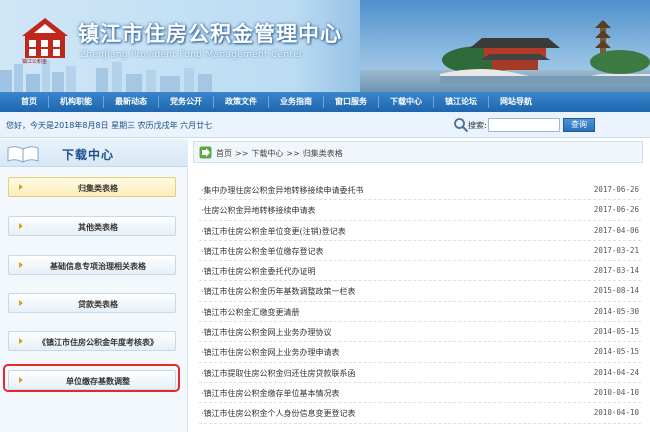  Describe the element at coordinates (267, 153) in the screenshot. I see `breadcrumb-download: 下载中心` at that location.